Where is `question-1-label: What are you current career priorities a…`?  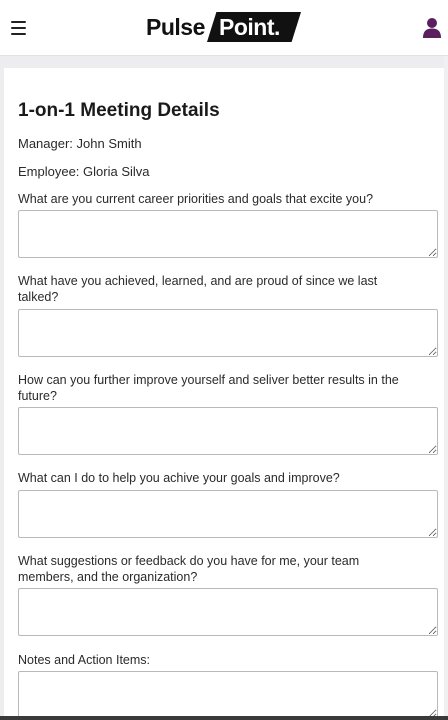
question-1-label: What are you current career priorities a… is located at coordinates (196, 199).